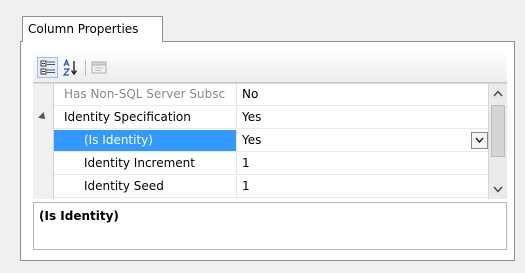  I want to click on property-row-has-non-sql-server-subscriber: Has Non-SQL Server Subsc No, so click(271, 95).